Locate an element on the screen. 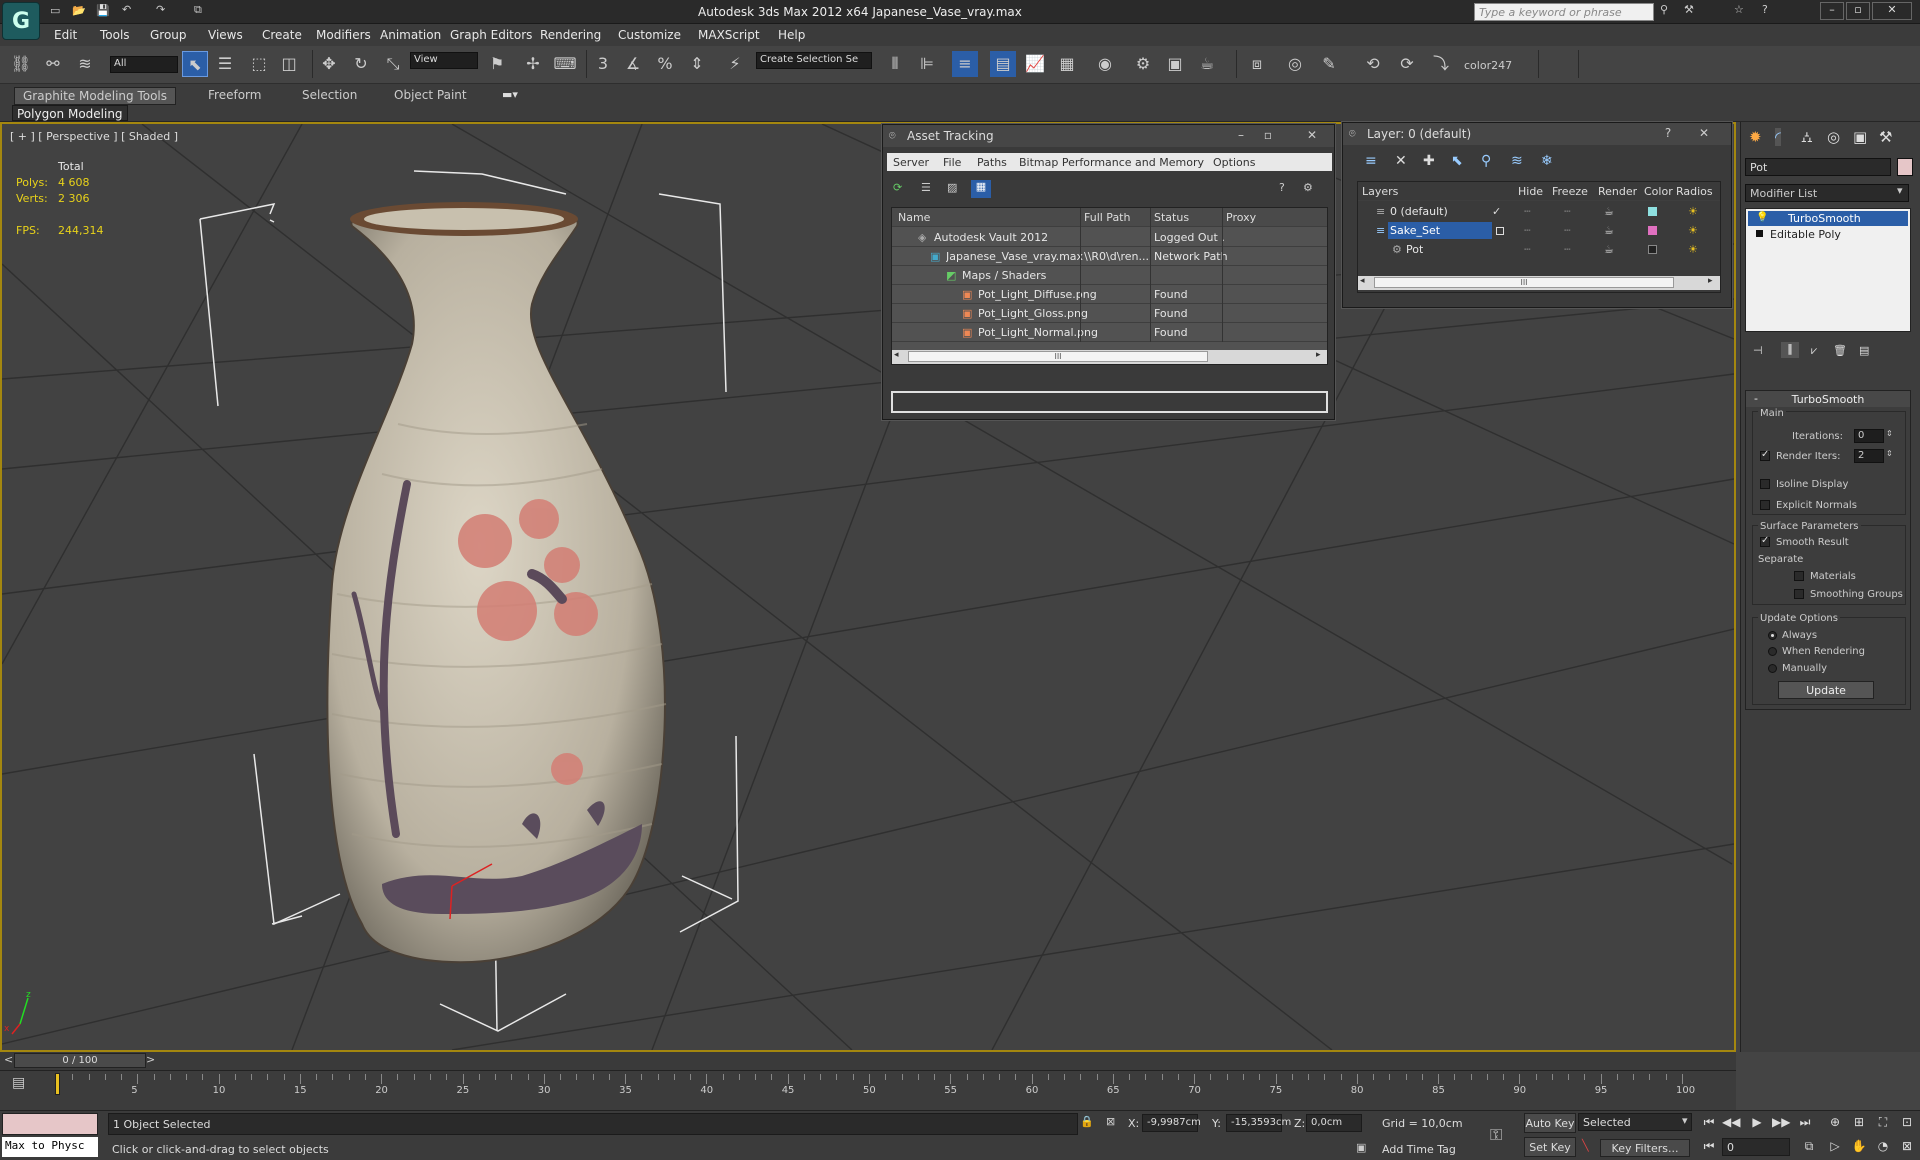  auto-key-button: Auto Key is located at coordinates (1550, 1123).